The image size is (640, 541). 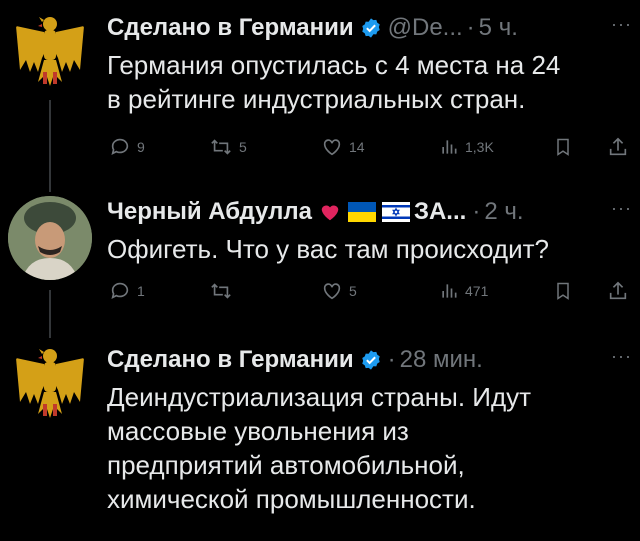 What do you see at coordinates (141, 147) in the screenshot?
I see `reply-count: 9` at bounding box center [141, 147].